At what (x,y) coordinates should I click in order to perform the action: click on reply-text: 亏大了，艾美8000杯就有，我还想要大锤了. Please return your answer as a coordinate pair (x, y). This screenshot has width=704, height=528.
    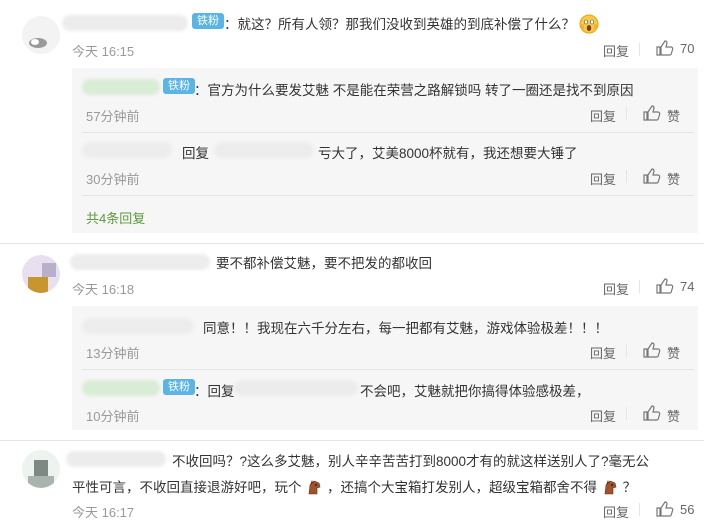
    Looking at the image, I should click on (448, 153).